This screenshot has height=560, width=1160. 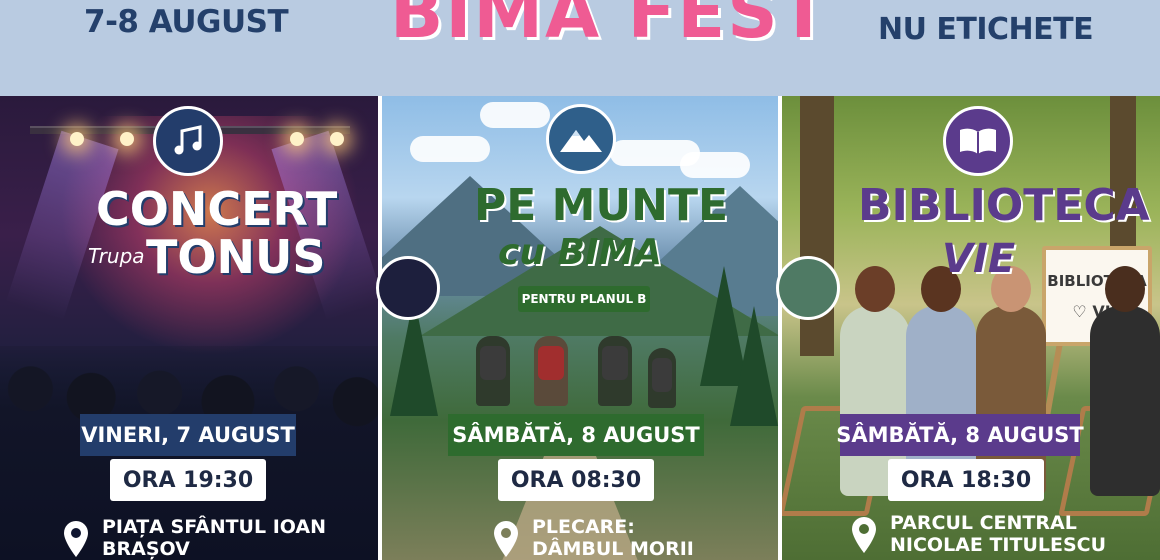 I want to click on pine-tree, so click(x=754, y=366).